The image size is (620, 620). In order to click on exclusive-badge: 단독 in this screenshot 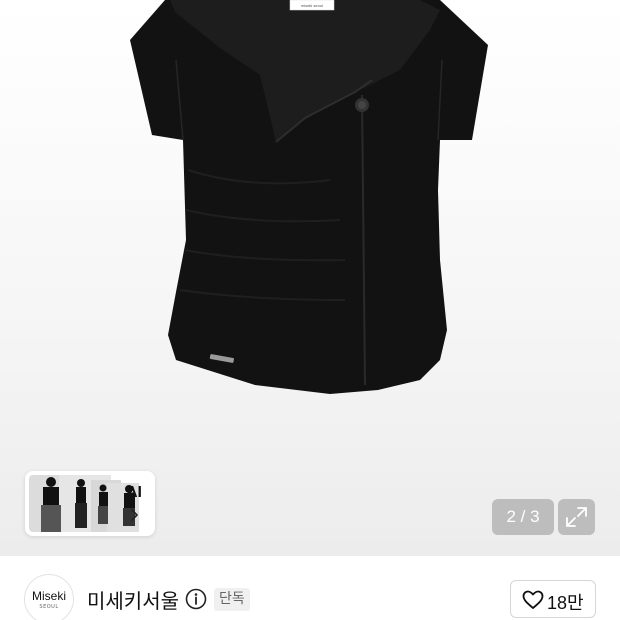, I will do `click(232, 599)`.